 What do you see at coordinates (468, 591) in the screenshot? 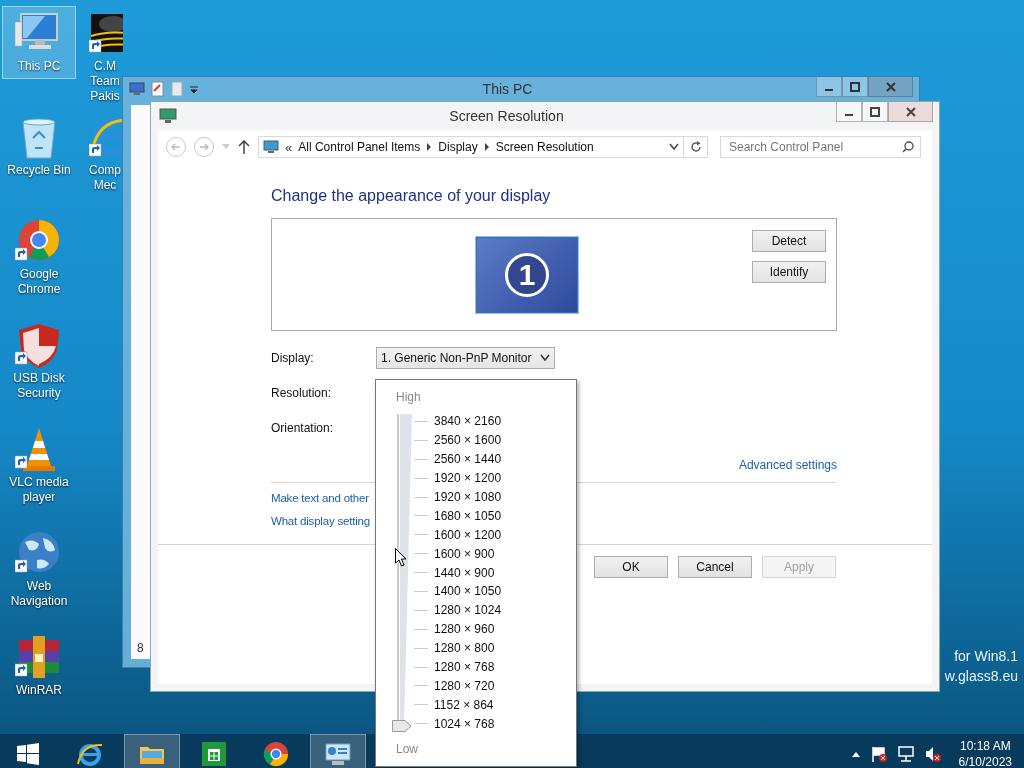
I see `resolution-option: 1400 × 1050` at bounding box center [468, 591].